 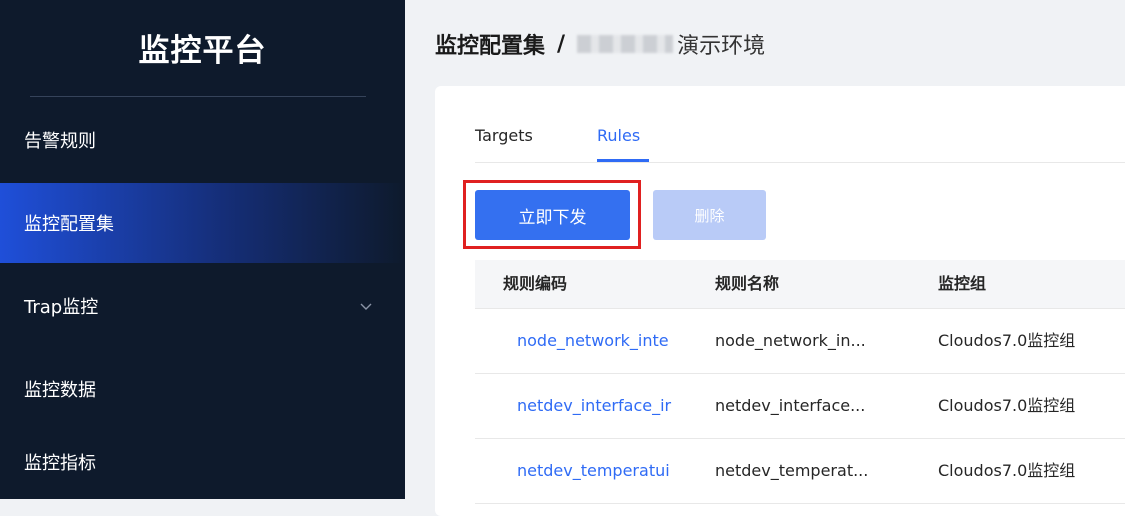 What do you see at coordinates (535, 283) in the screenshot?
I see `column-header-rule-code: 规则编码` at bounding box center [535, 283].